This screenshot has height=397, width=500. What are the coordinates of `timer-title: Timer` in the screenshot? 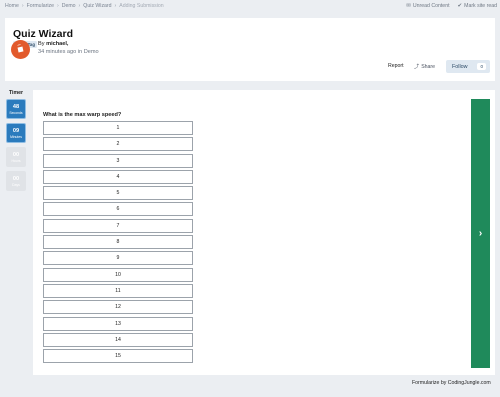 It's located at (16, 93).